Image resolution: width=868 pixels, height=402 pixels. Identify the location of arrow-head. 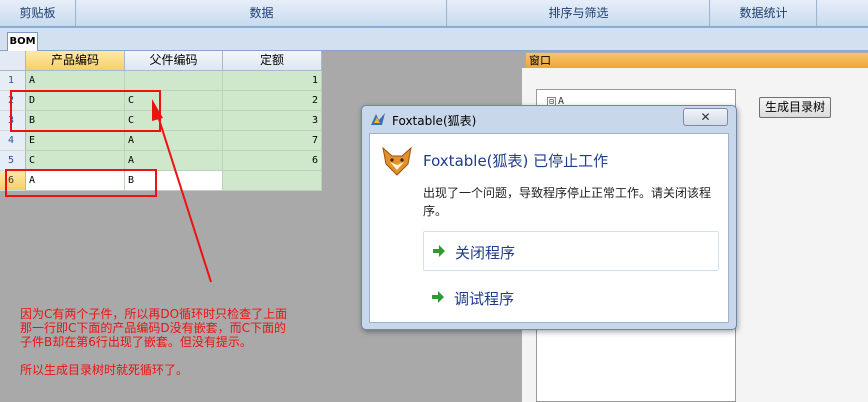
(157, 110).